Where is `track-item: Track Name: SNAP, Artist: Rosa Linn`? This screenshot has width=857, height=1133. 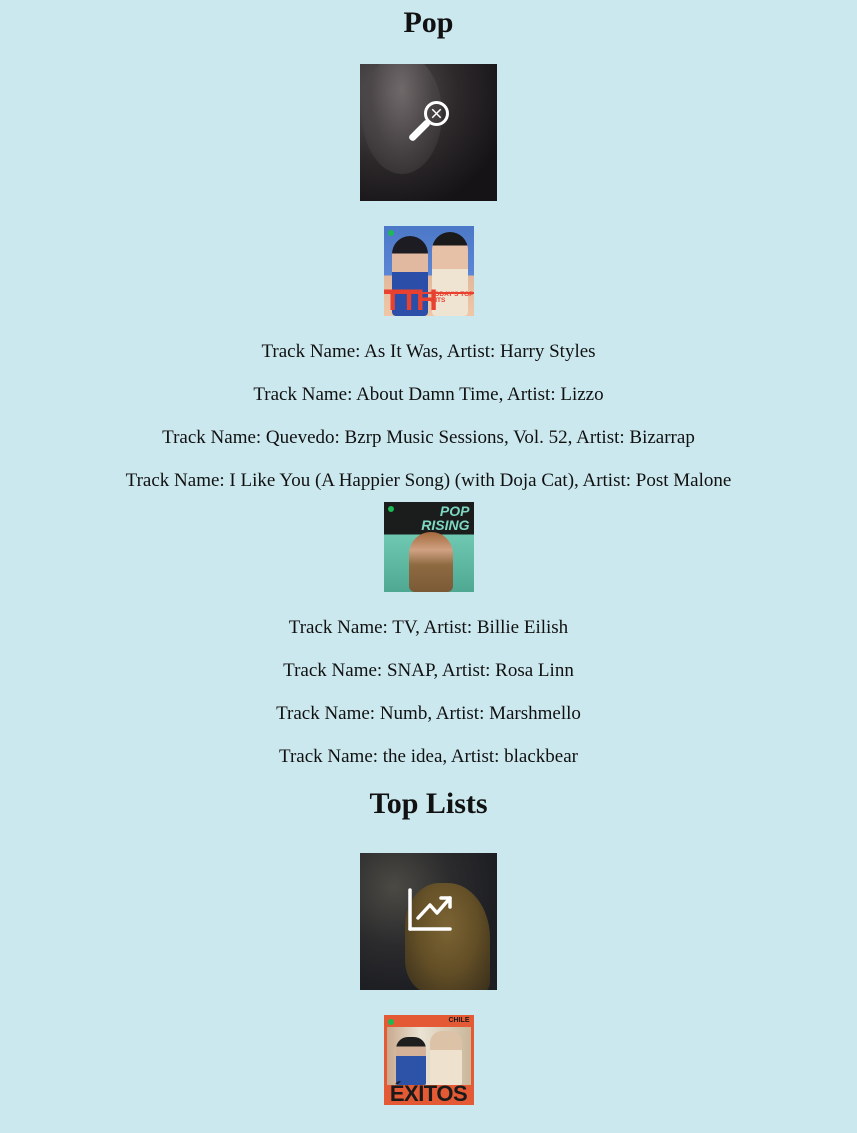
track-item: Track Name: SNAP, Artist: Rosa Linn is located at coordinates (428, 670).